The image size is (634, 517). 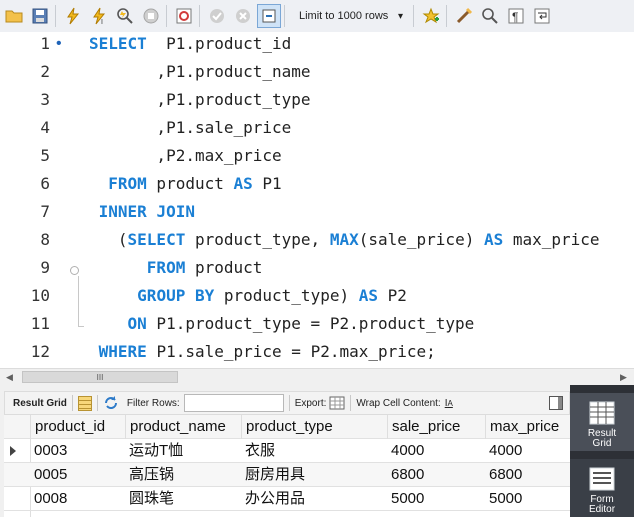 What do you see at coordinates (125, 16) in the screenshot?
I see `explain-icon` at bounding box center [125, 16].